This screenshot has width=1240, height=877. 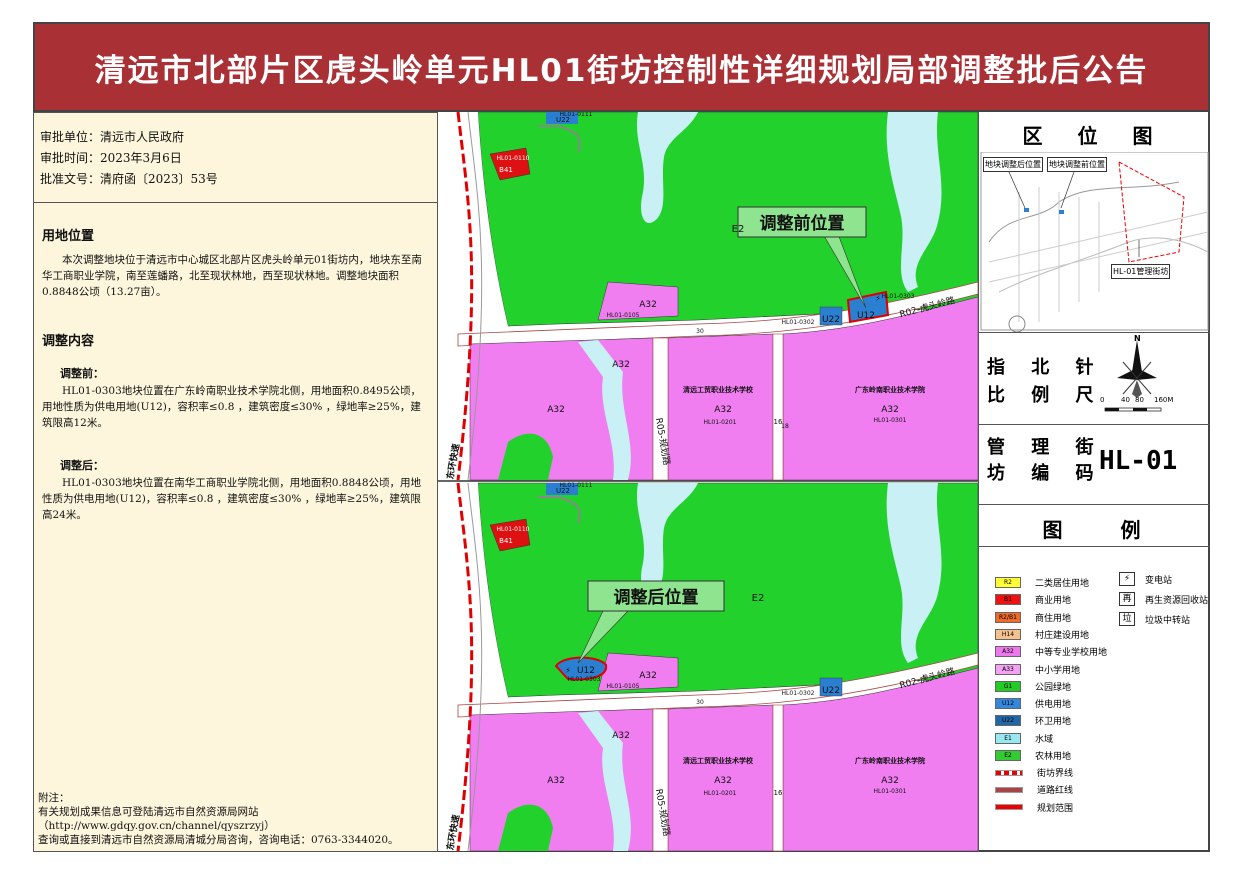 What do you see at coordinates (1058, 670) in the screenshot?
I see `legend-label: 中小学用地` at bounding box center [1058, 670].